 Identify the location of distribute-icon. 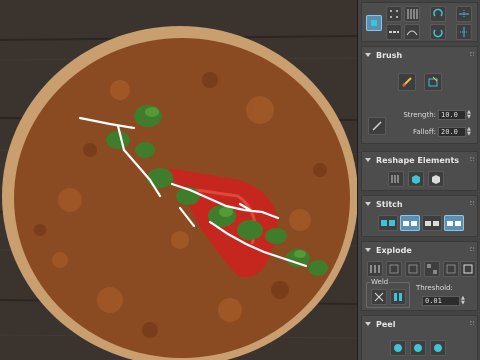
(394, 32).